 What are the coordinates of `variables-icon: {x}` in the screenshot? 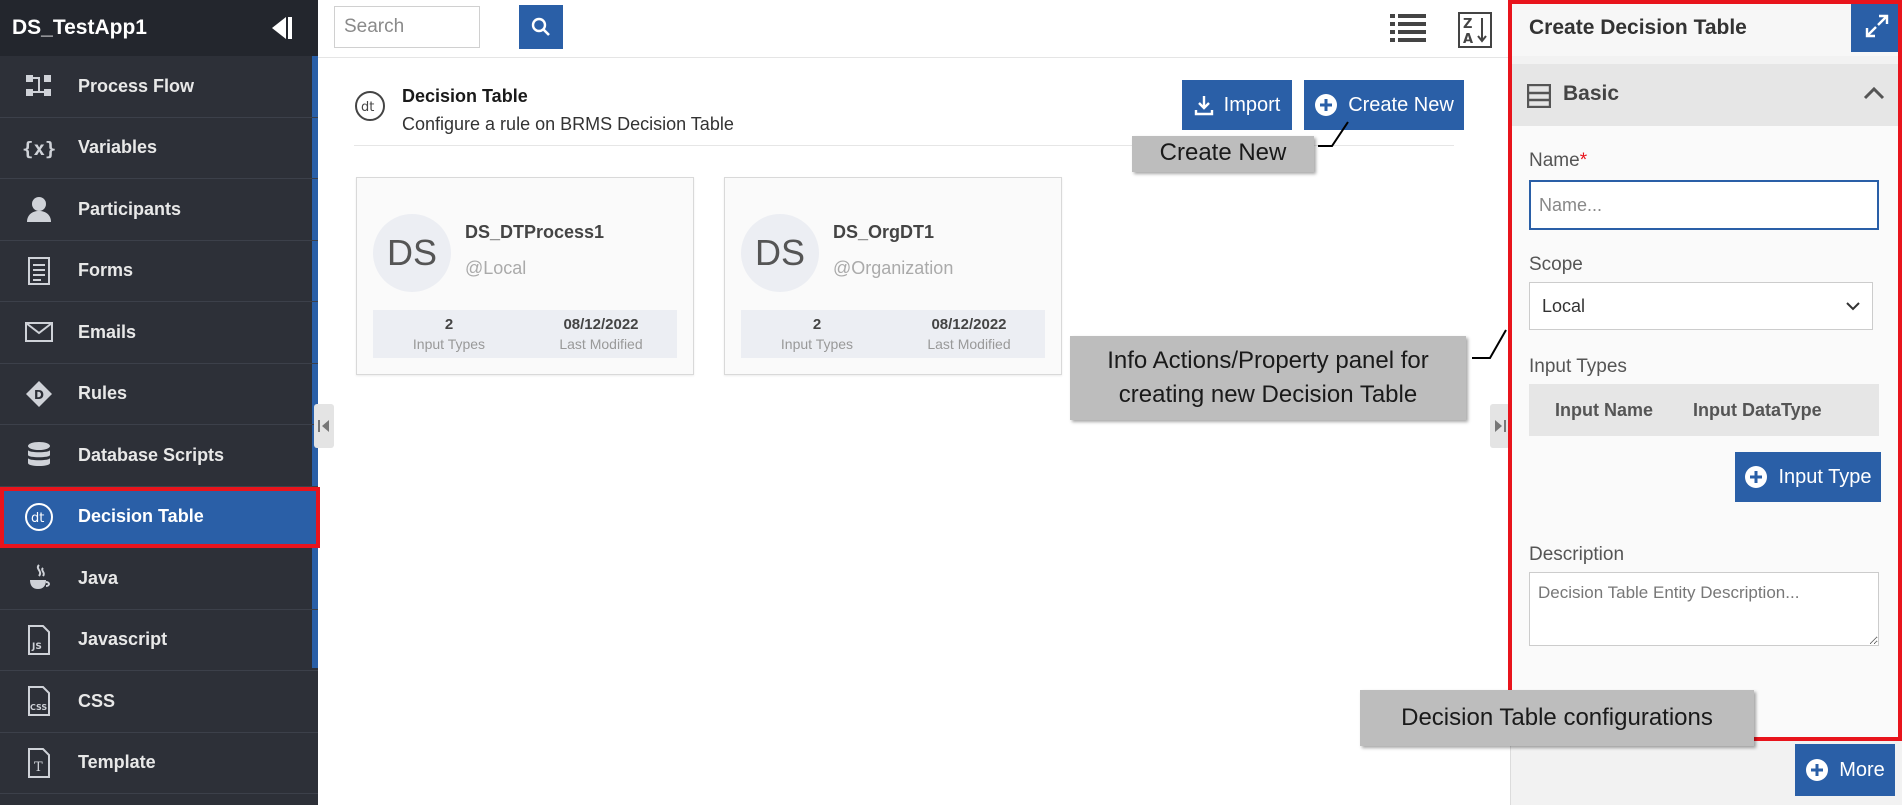 It's located at (39, 148).